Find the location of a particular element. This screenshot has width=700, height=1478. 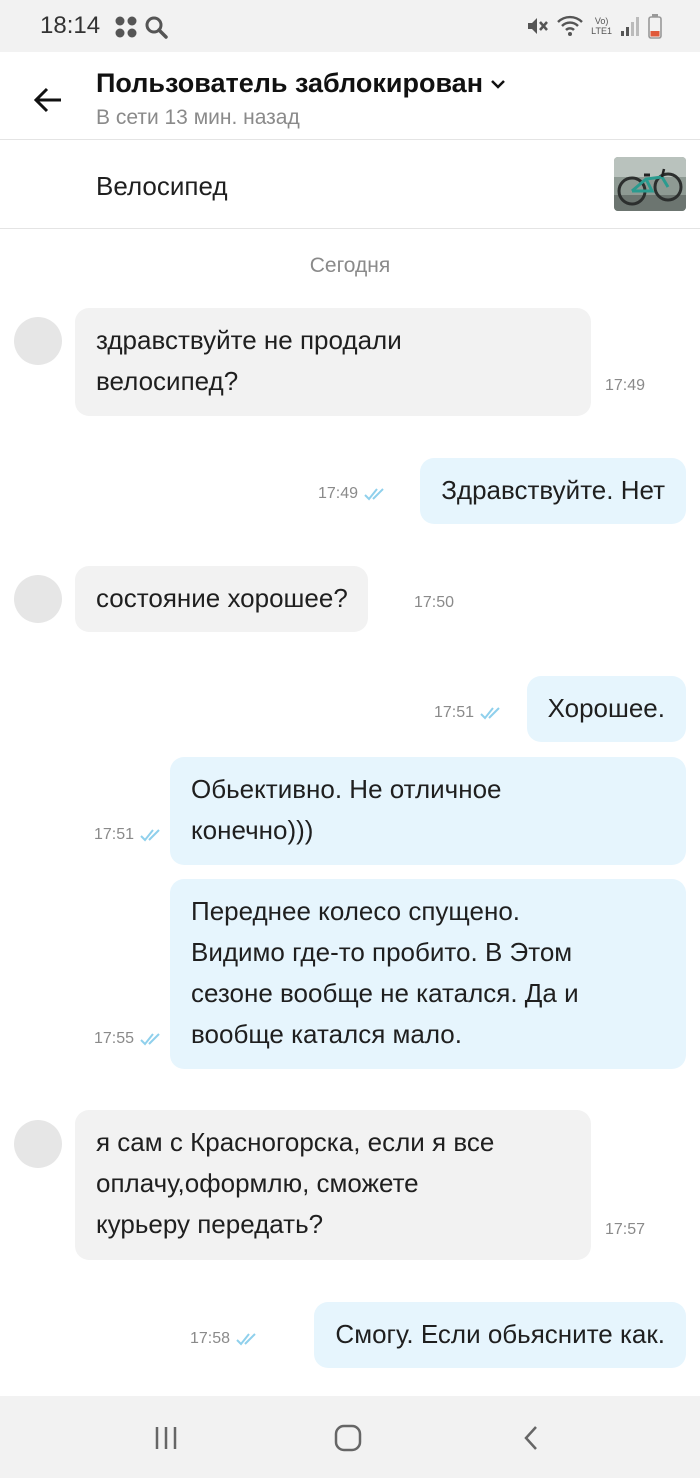

message-line: велосипед? is located at coordinates (167, 381).